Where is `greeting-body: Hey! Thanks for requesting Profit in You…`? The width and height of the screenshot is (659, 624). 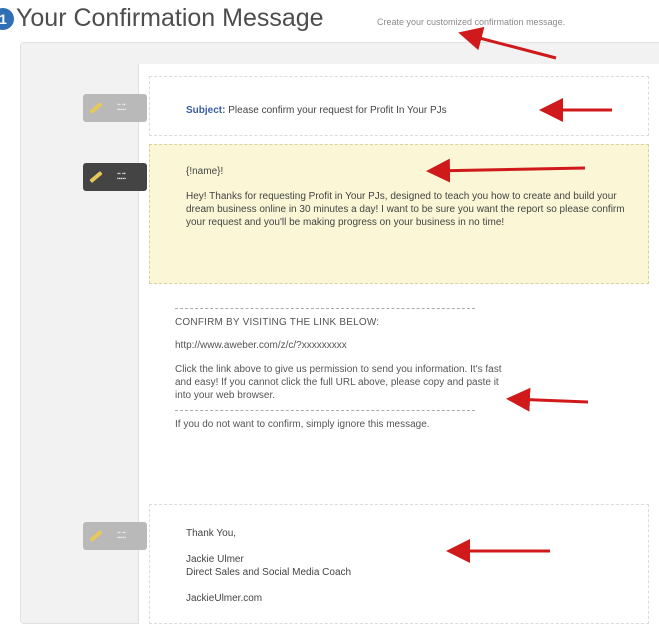
greeting-body: Hey! Thanks for requesting Profit in You… is located at coordinates (405, 209).